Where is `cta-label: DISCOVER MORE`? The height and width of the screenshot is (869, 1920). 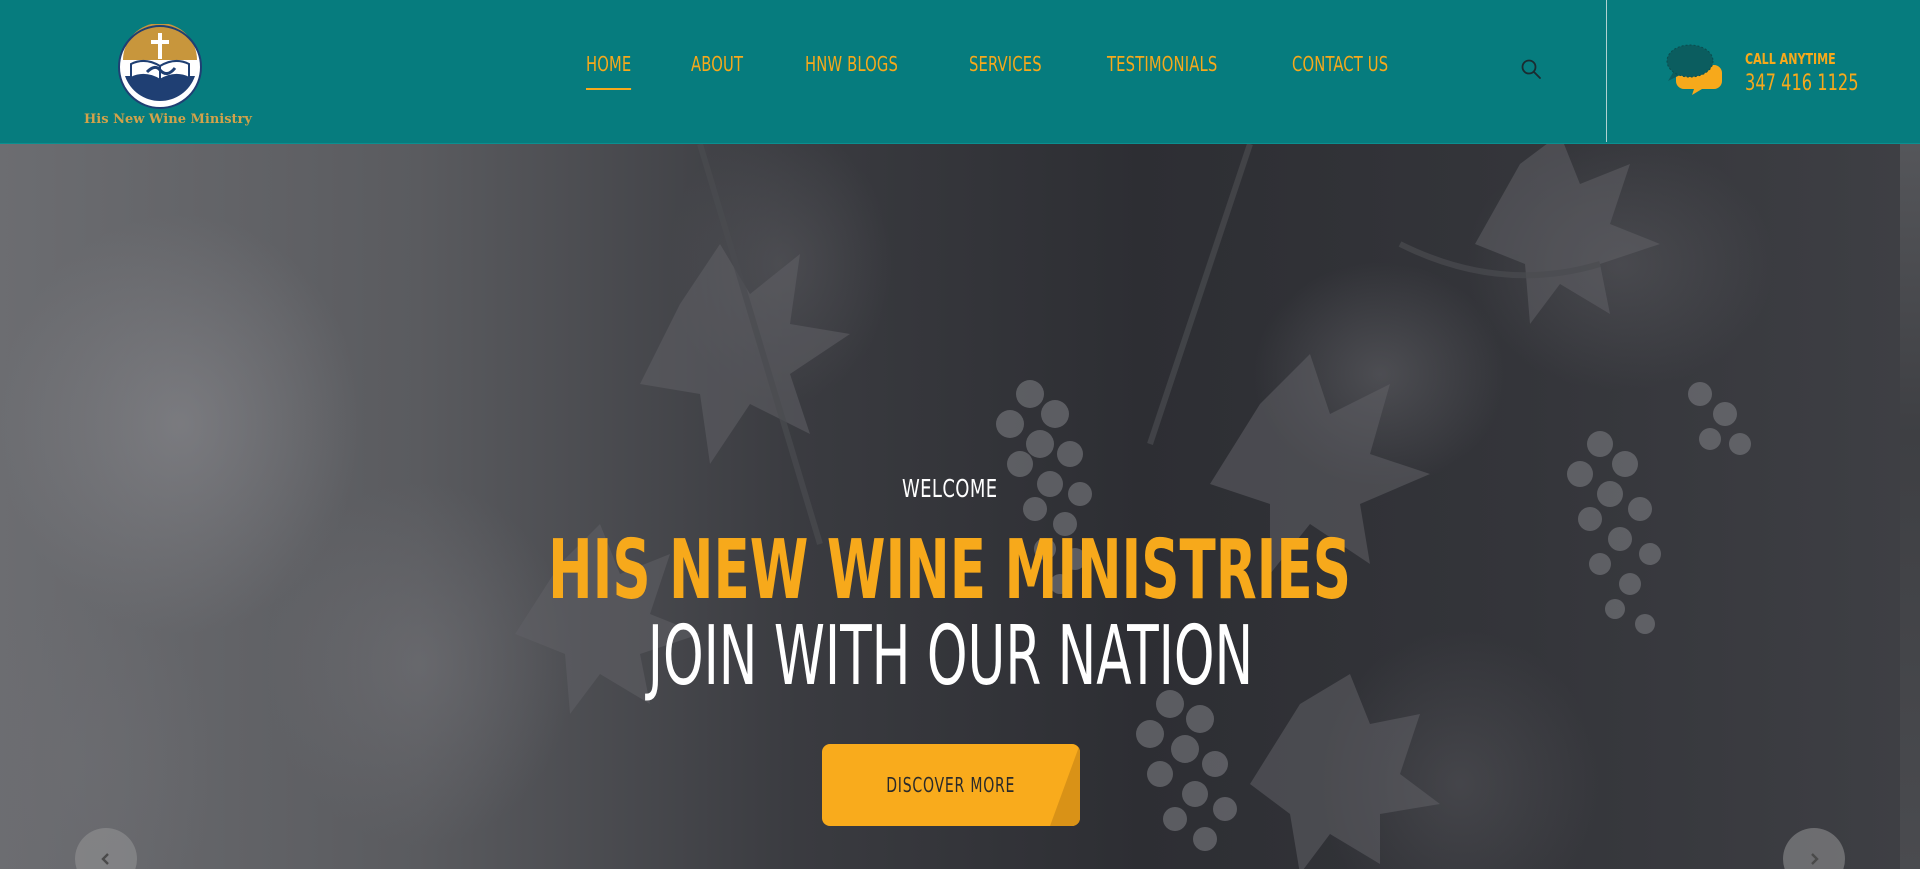 cta-label: DISCOVER MORE is located at coordinates (951, 785).